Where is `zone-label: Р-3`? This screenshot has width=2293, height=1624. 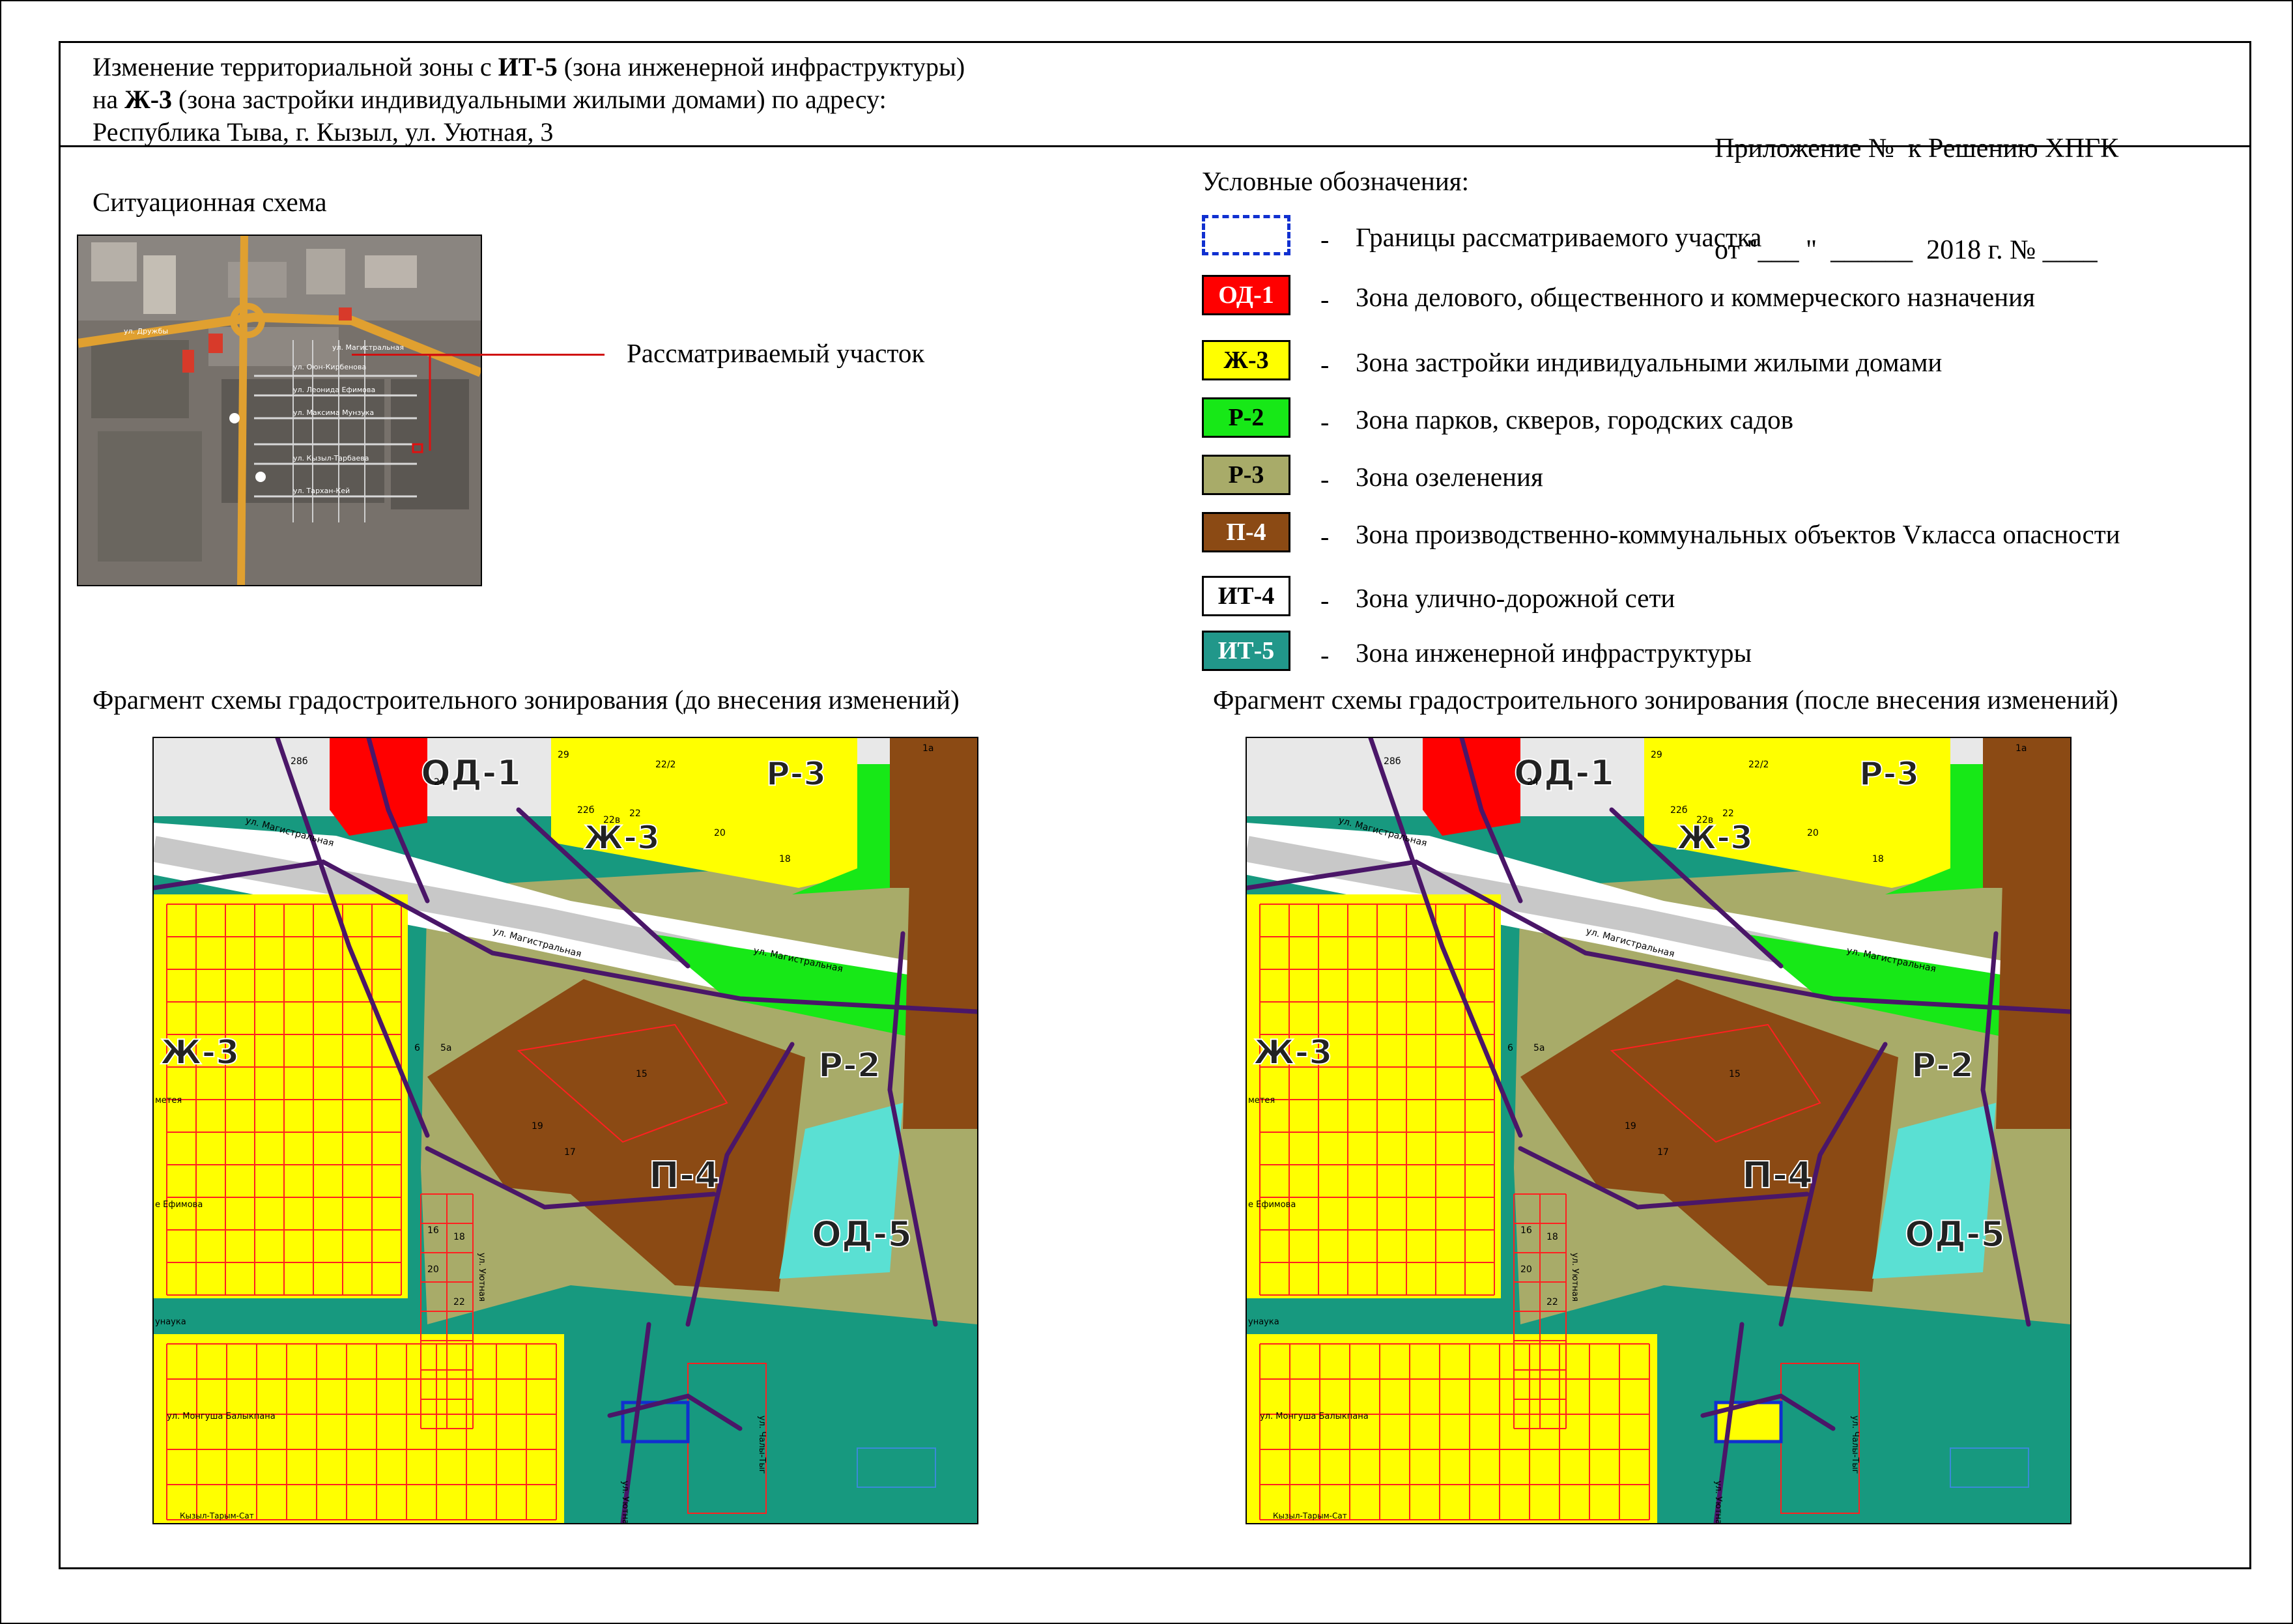 zone-label: Р-3 is located at coordinates (796, 774).